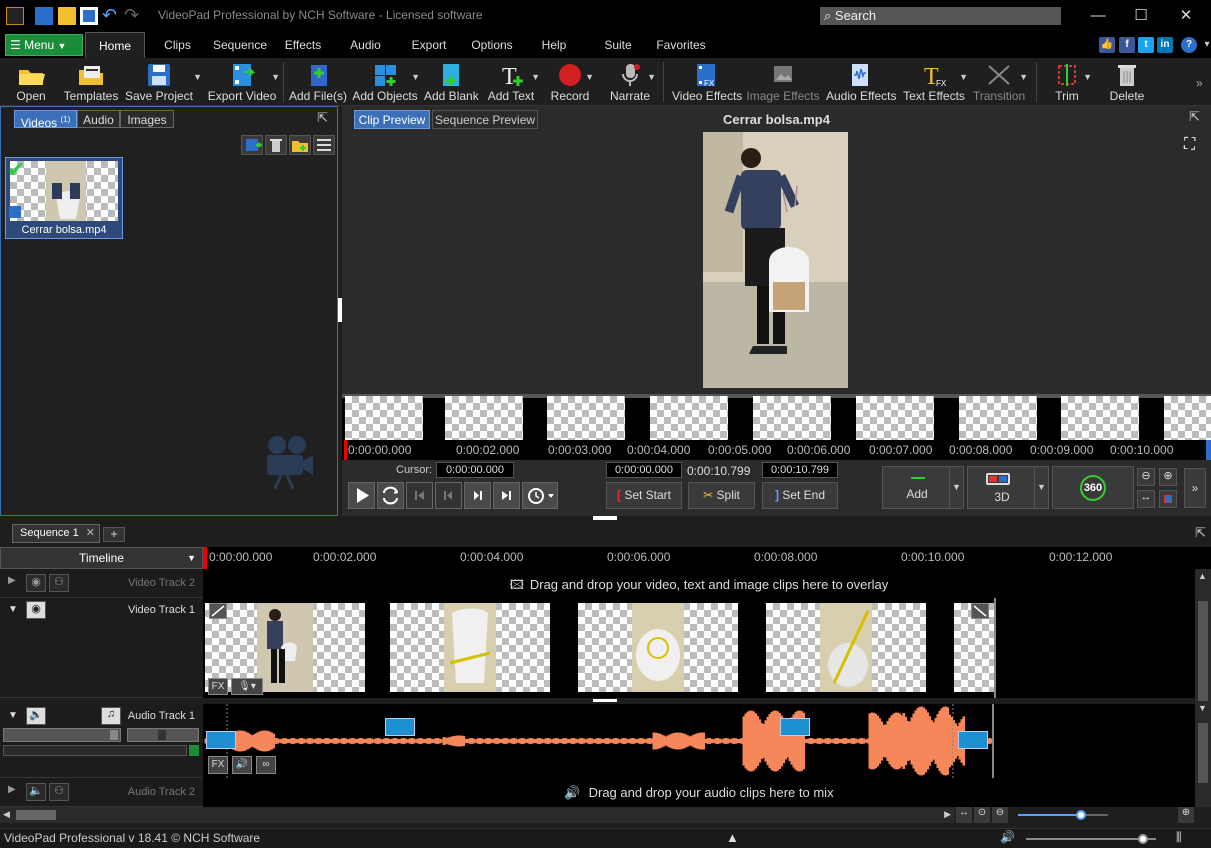 Image resolution: width=1211 pixels, height=848 pixels. Describe the element at coordinates (477, 815) in the screenshot. I see `horizontal-scrollbar: ◀ ▶` at that location.